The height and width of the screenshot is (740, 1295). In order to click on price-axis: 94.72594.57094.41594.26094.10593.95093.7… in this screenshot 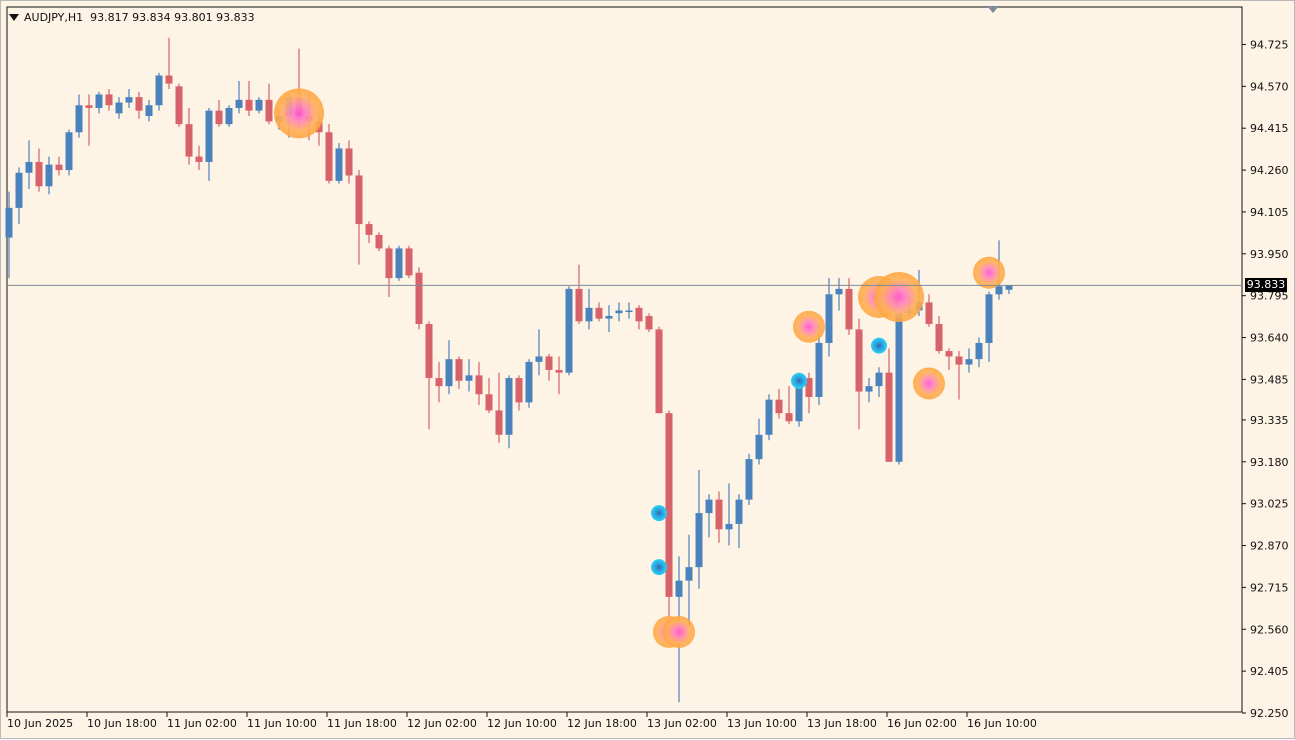, I will do `click(1265, 379)`.